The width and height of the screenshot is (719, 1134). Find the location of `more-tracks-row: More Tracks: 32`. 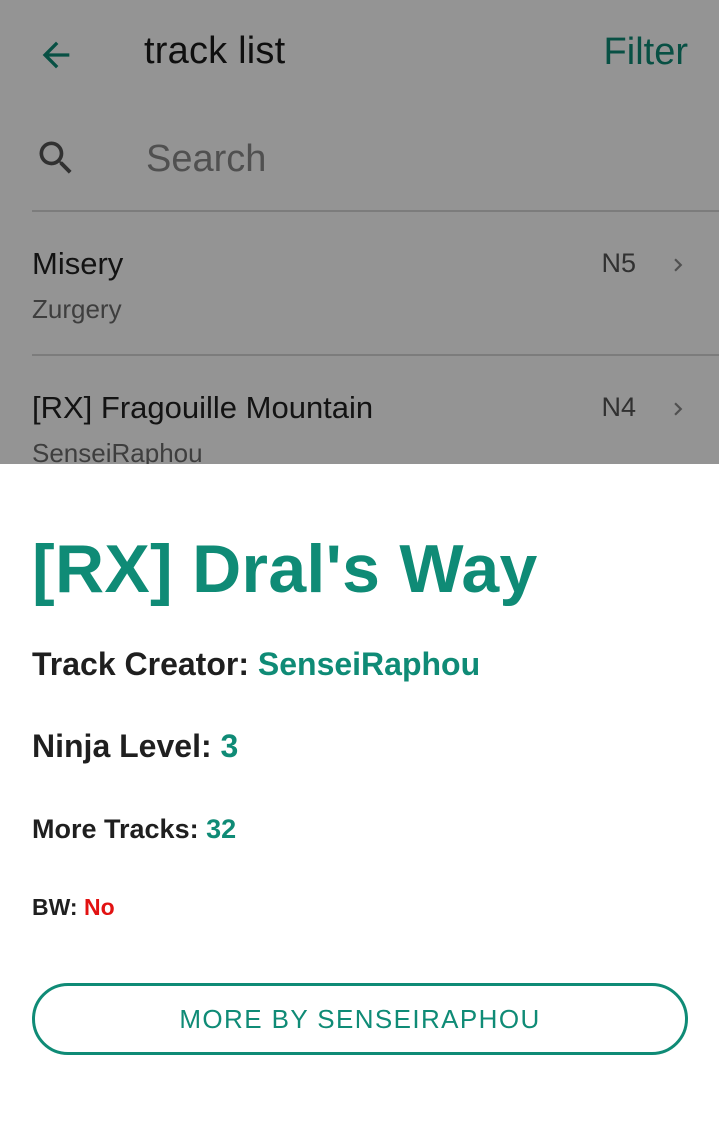

more-tracks-row: More Tracks: 32 is located at coordinates (134, 829).